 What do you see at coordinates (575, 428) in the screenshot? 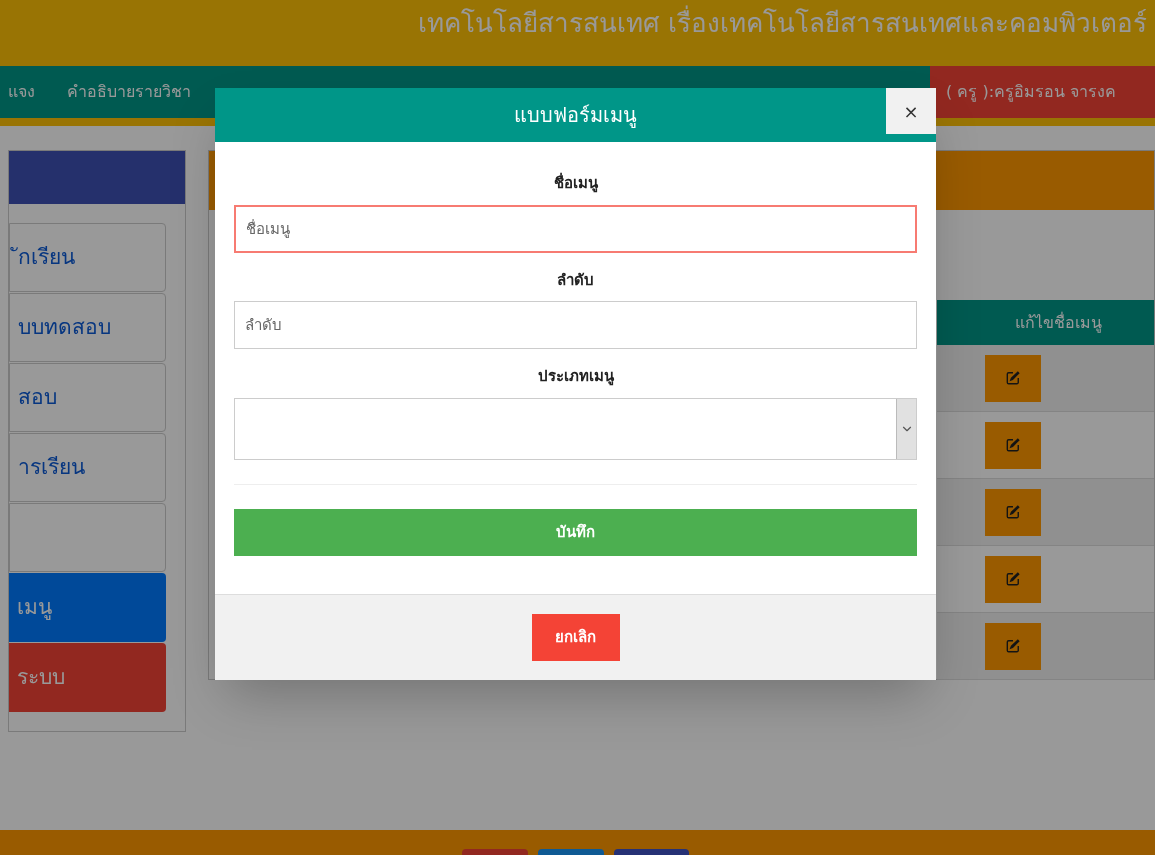
I see `select-field` at bounding box center [575, 428].